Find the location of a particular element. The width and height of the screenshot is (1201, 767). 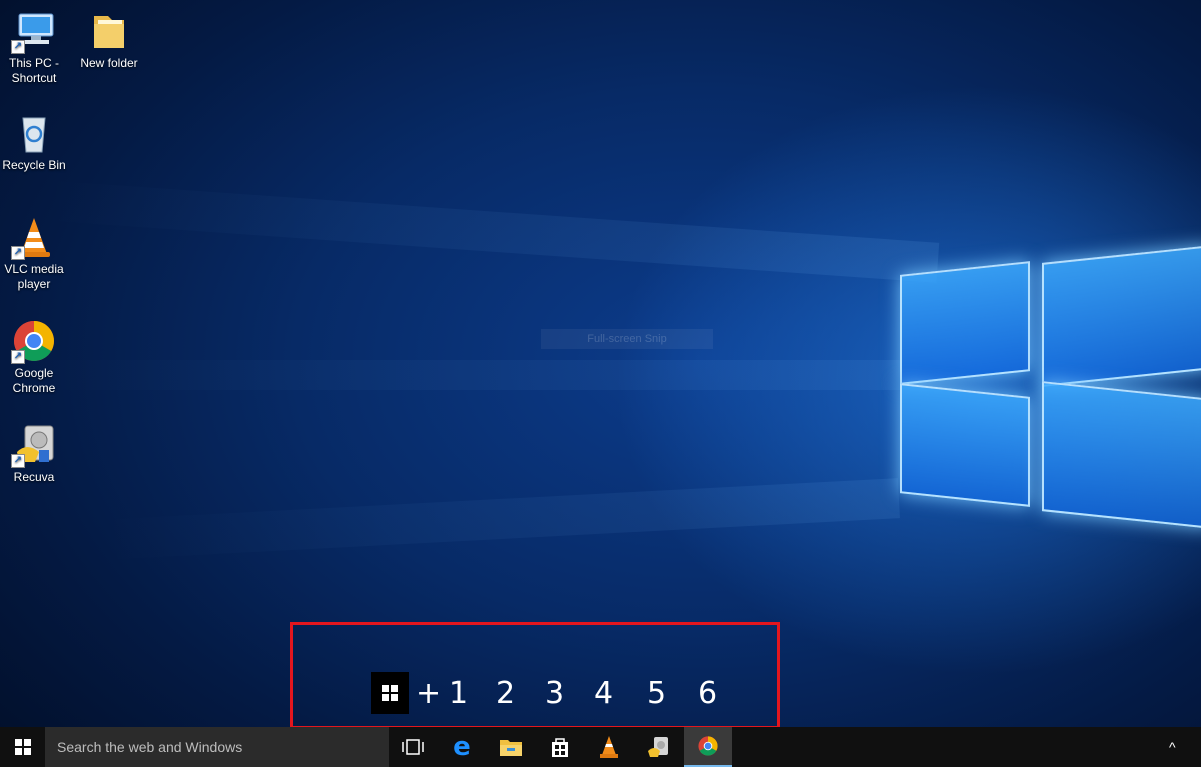

recycle-bin-icon is located at coordinates (34, 133).